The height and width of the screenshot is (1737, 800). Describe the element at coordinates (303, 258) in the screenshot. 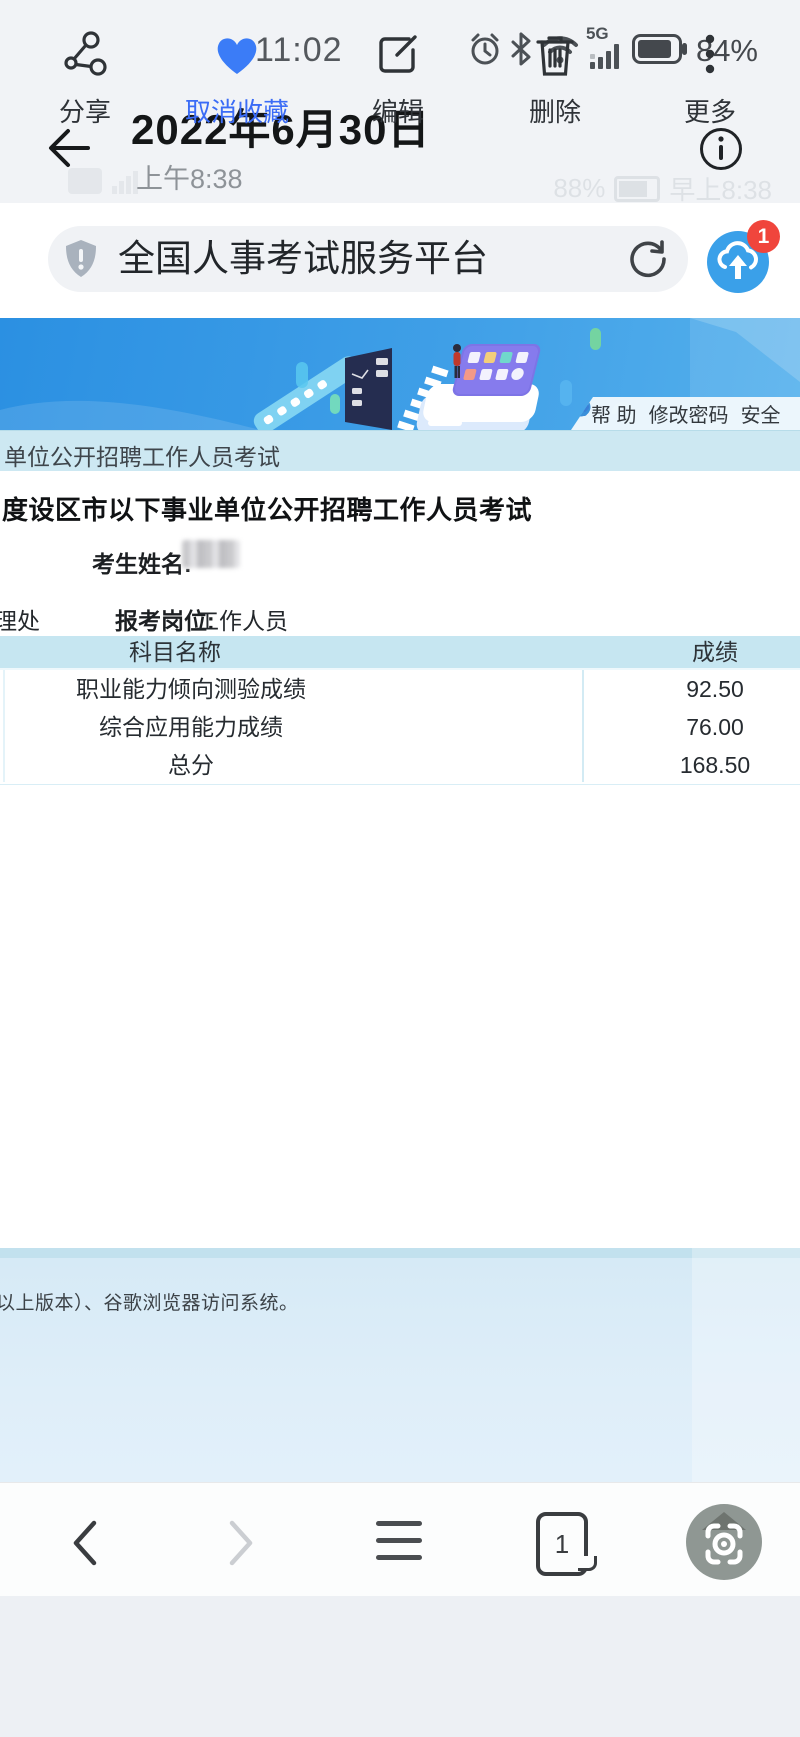

I see `url-text: 全国人事考试服务平台` at that location.